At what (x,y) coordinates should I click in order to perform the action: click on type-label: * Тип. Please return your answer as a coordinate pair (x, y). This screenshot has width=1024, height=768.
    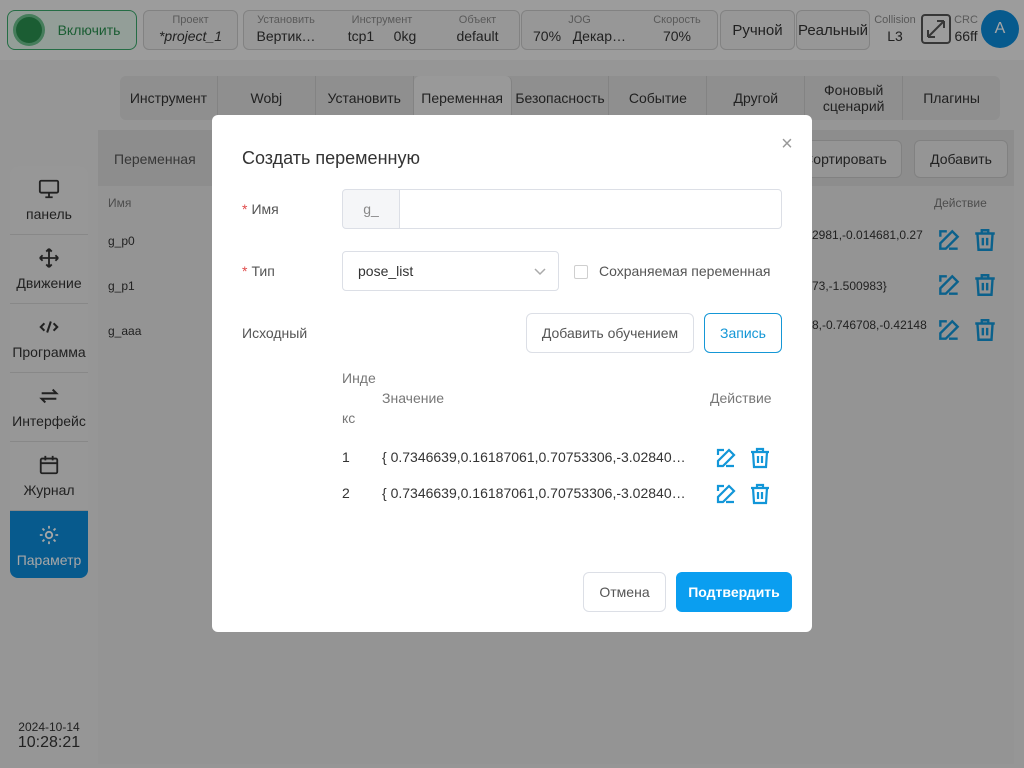
    Looking at the image, I should click on (258, 271).